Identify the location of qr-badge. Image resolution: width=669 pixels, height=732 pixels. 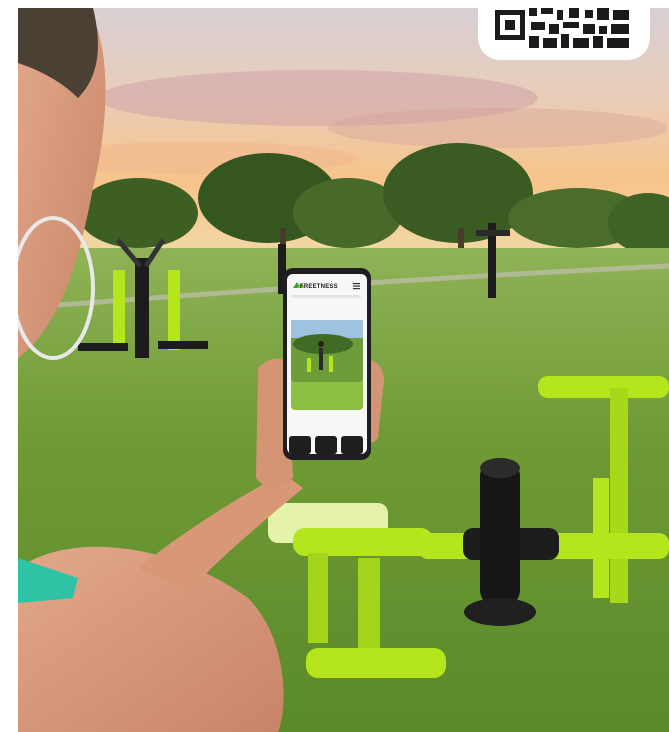
(564, 30).